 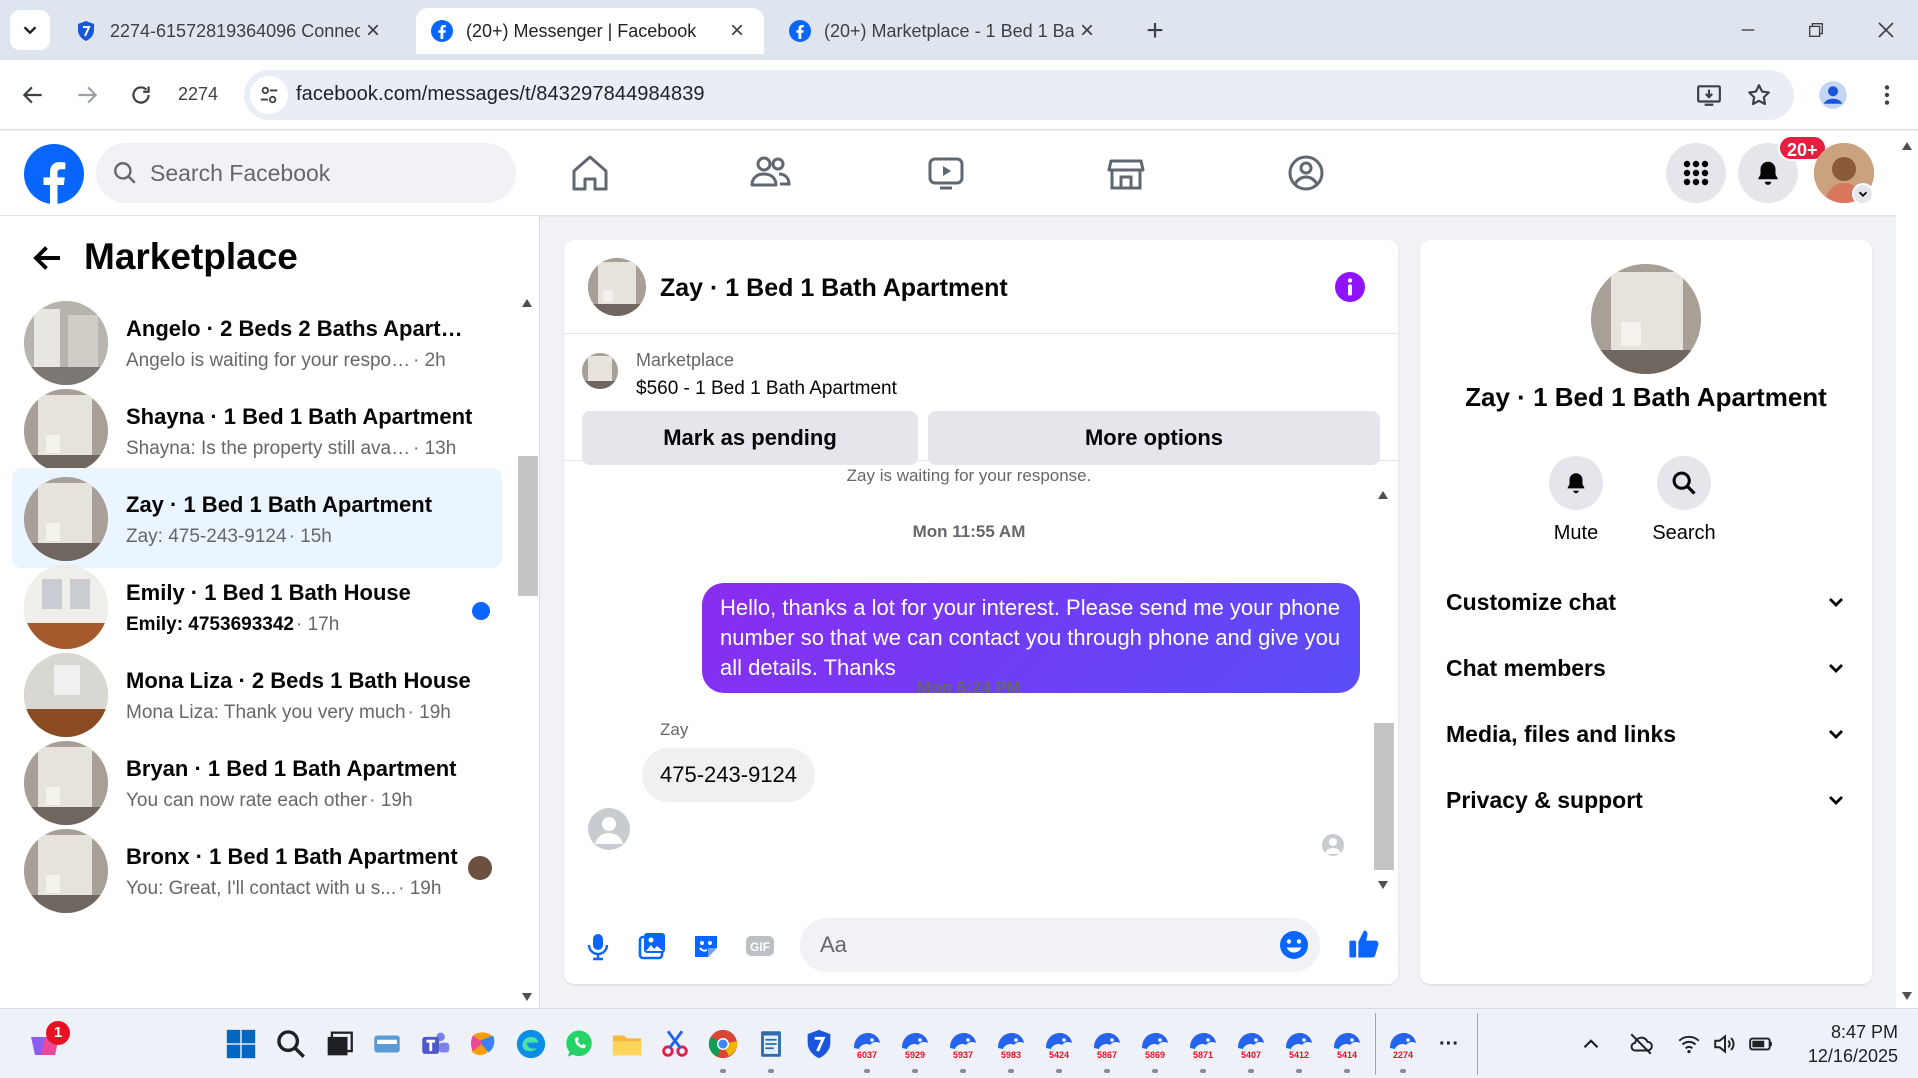 I want to click on search-in-chat-button, so click(x=1684, y=483).